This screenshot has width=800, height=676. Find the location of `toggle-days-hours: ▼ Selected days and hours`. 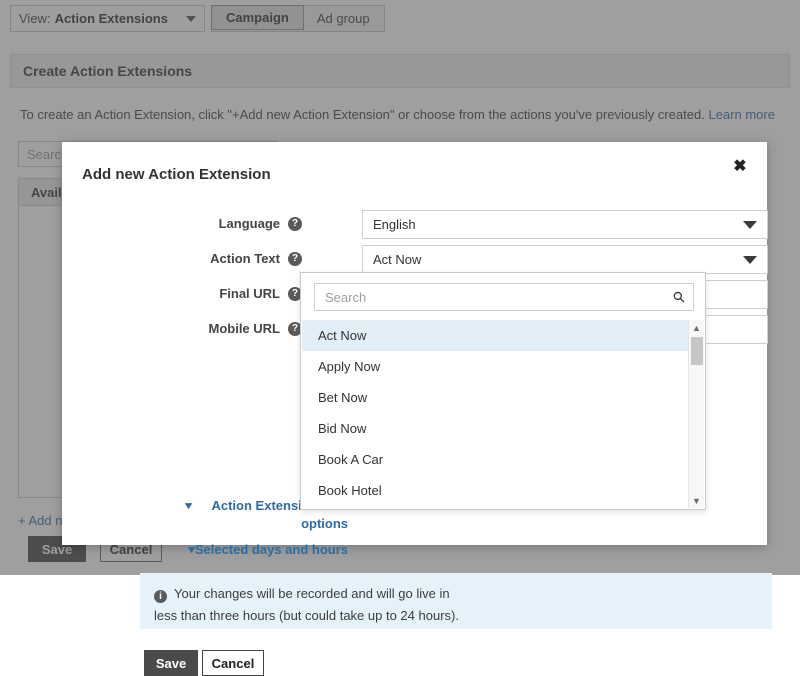

toggle-days-hours: ▼ Selected days and hours is located at coordinates (265, 549).